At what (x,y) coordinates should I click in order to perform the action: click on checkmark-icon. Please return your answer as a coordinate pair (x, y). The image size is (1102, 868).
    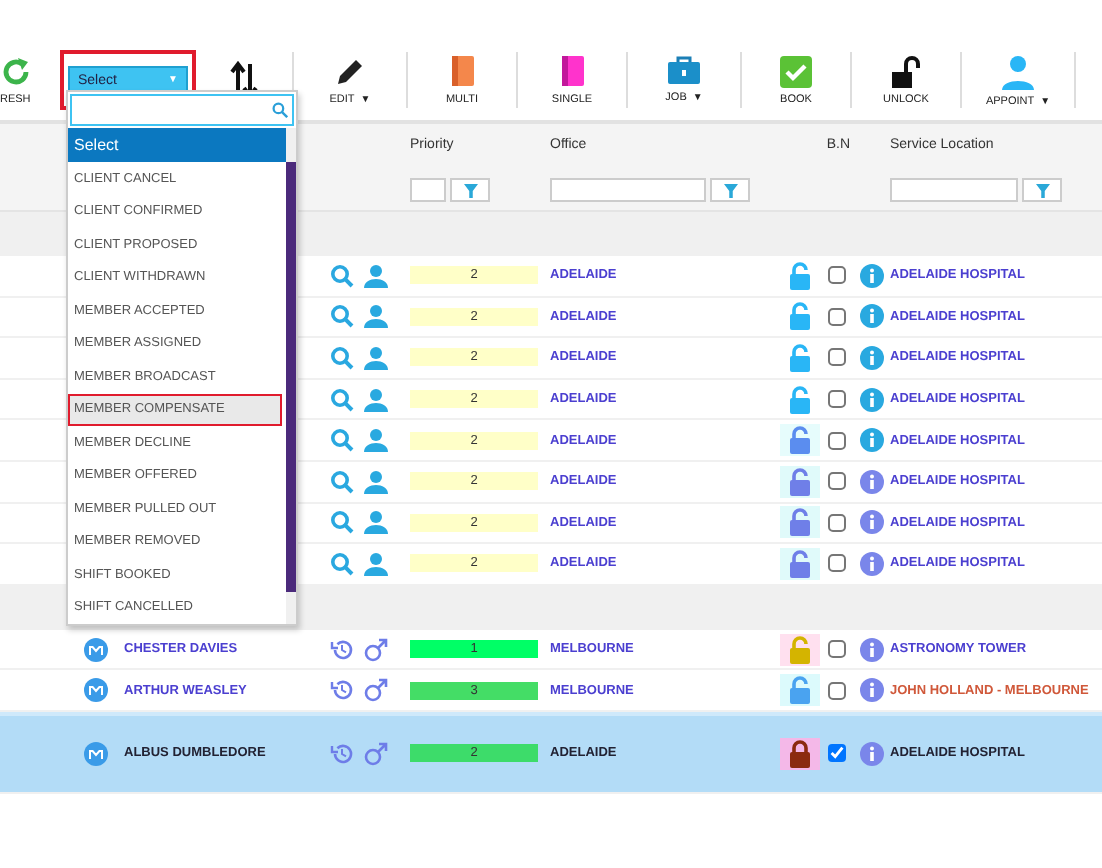
    Looking at the image, I should click on (796, 71).